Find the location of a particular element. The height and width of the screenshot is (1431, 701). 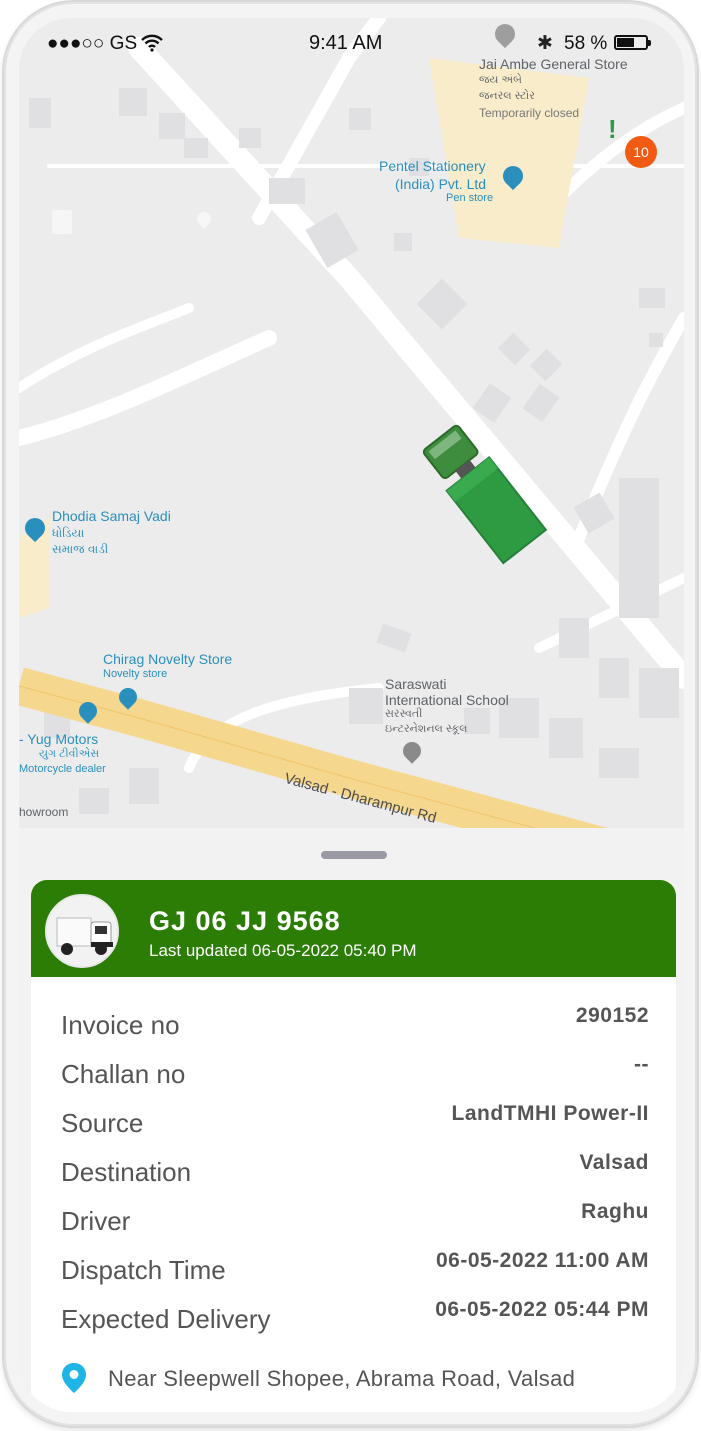

detail-value: -- is located at coordinates (641, 1064).